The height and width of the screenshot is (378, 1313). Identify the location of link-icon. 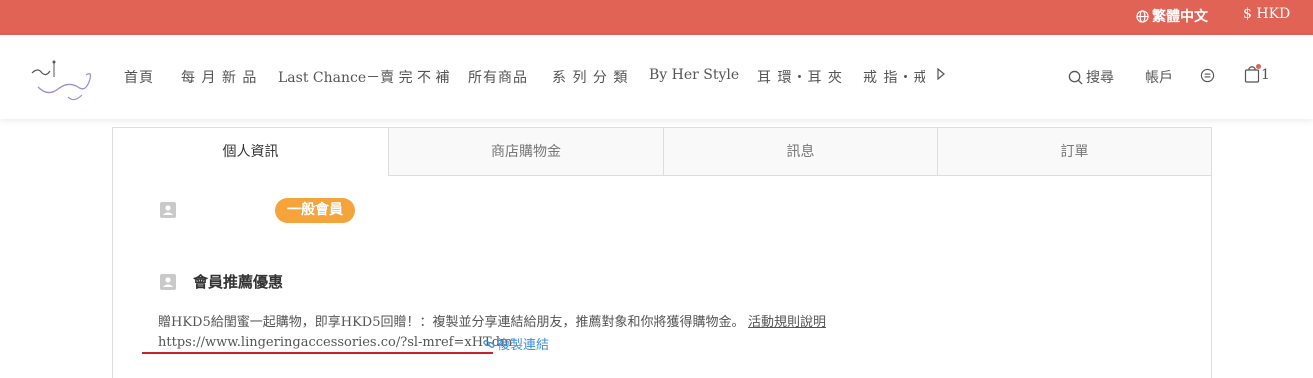
(489, 343).